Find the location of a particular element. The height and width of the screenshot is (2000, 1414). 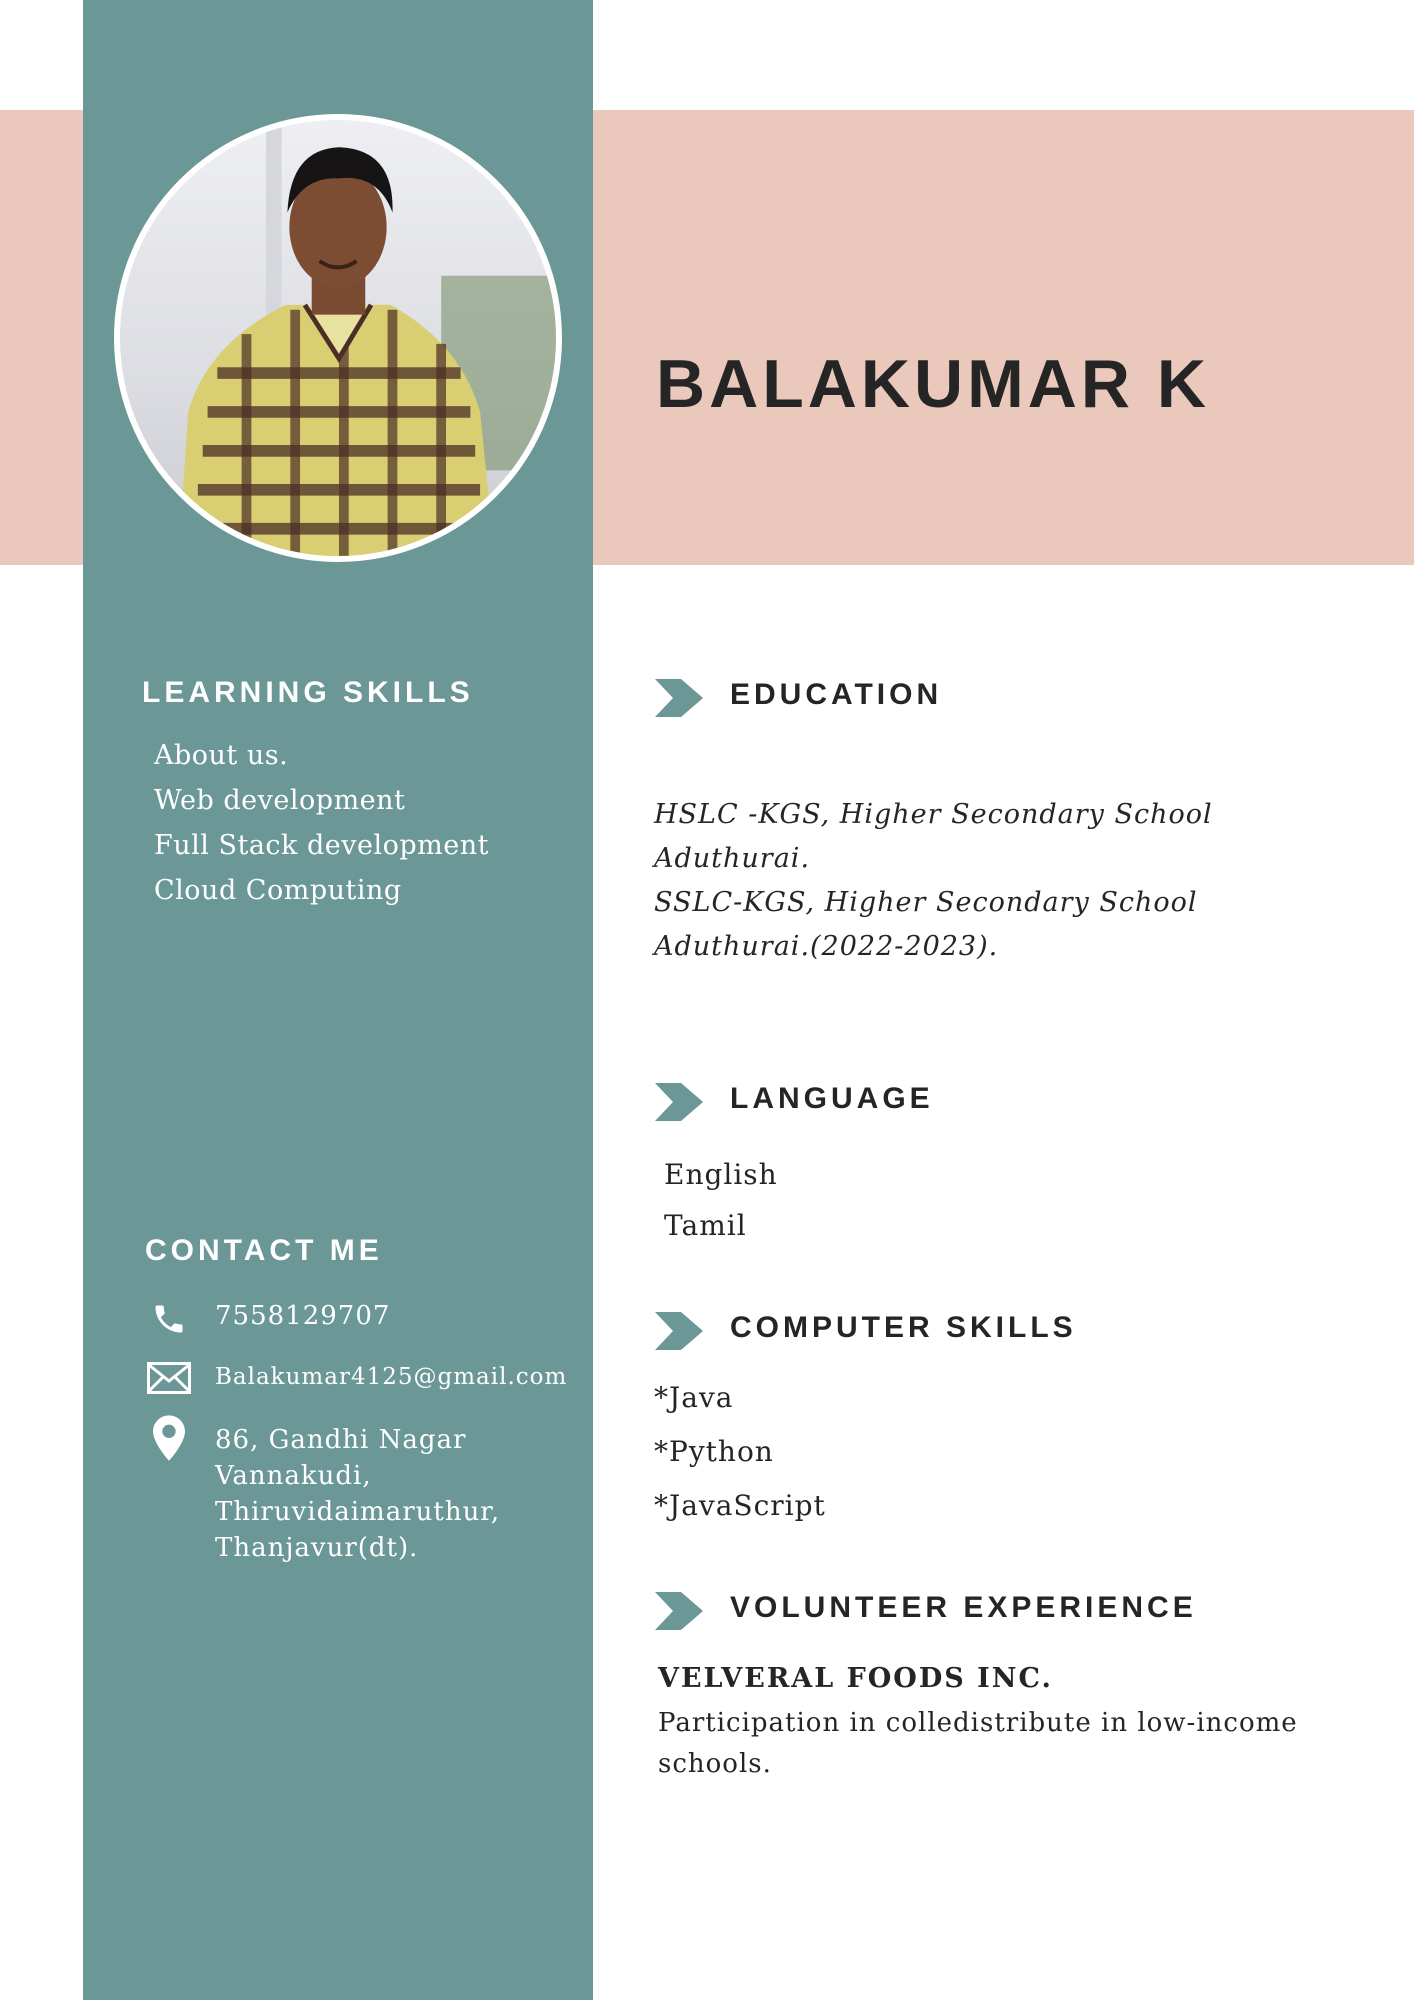

description-line: schools. is located at coordinates (715, 1764).